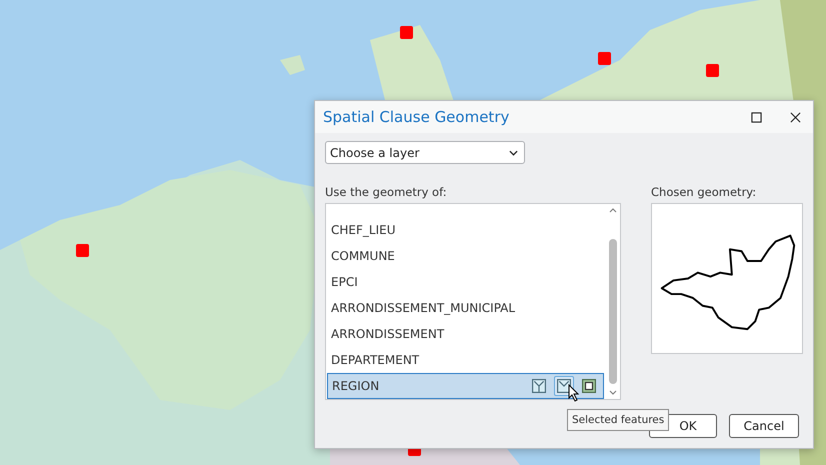  Describe the element at coordinates (539, 386) in the screenshot. I see `layer-geometry-icon` at that location.